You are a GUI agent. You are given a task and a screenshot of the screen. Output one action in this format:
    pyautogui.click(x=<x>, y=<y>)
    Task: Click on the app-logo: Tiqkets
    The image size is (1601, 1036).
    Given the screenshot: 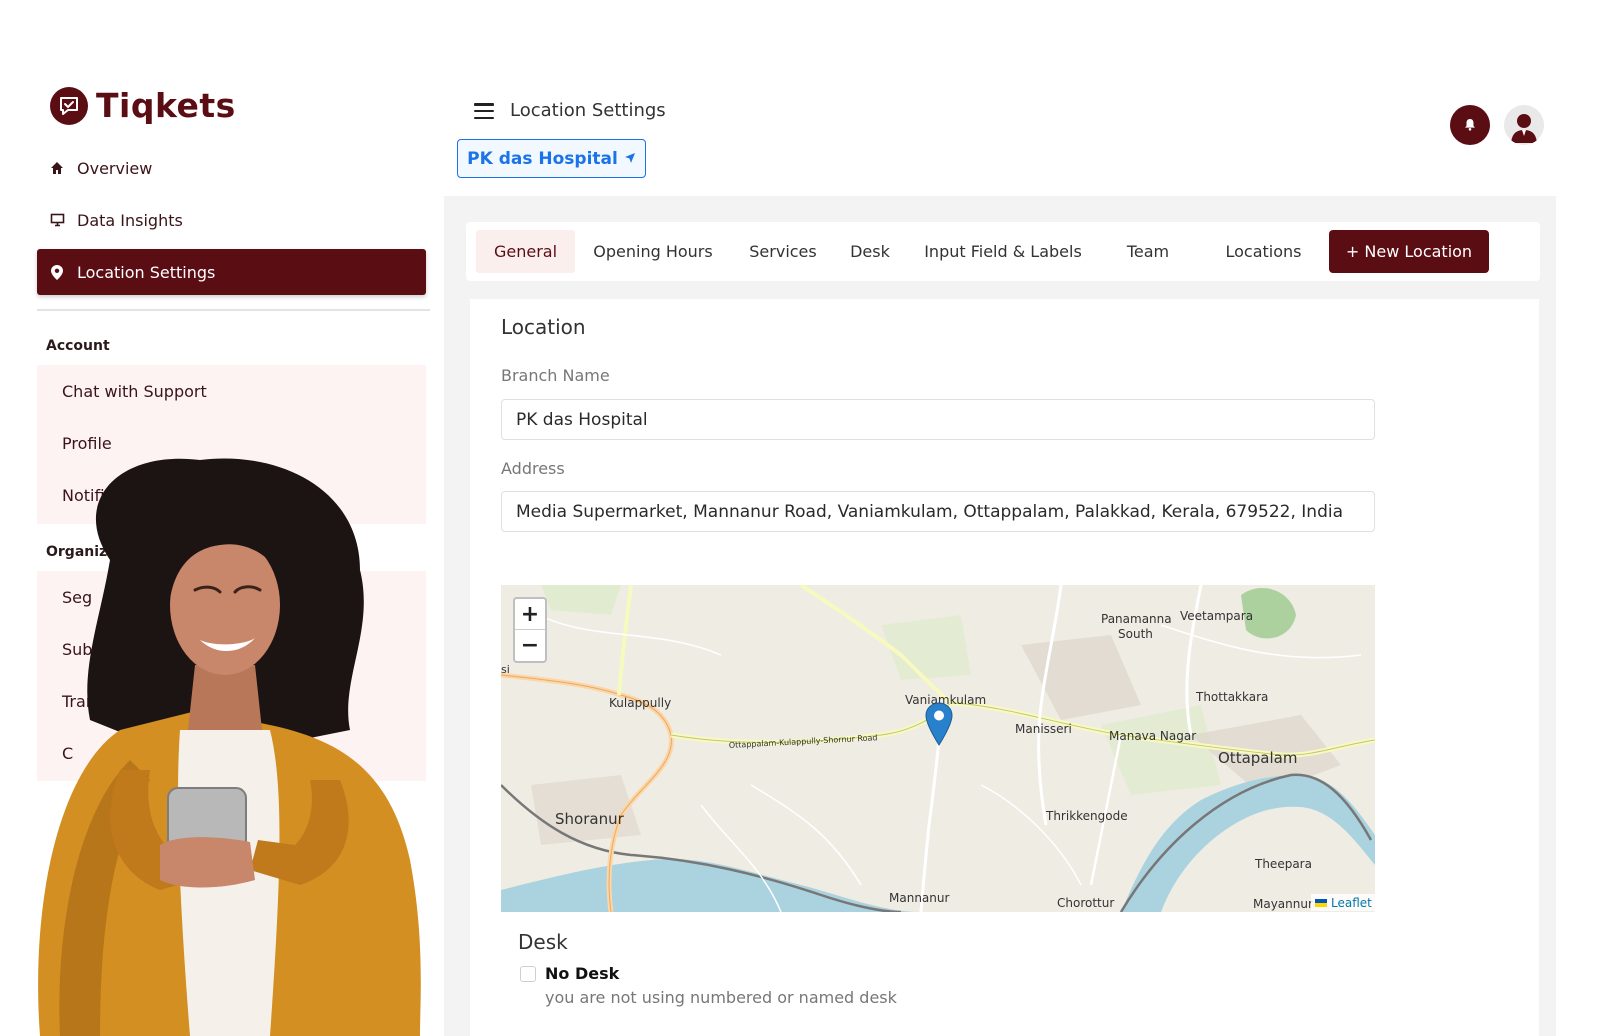 What is the action you would take?
    pyautogui.click(x=143, y=105)
    